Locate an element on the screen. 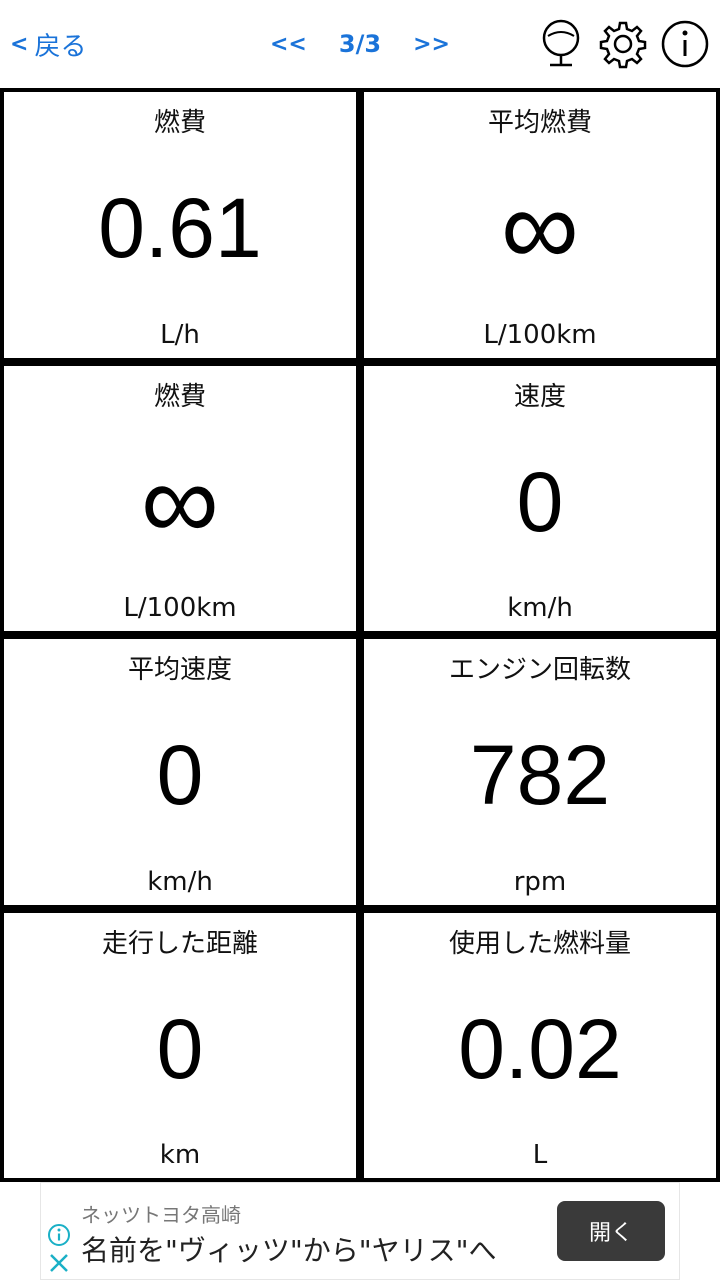 The image size is (720, 1280). info-icon is located at coordinates (685, 44).